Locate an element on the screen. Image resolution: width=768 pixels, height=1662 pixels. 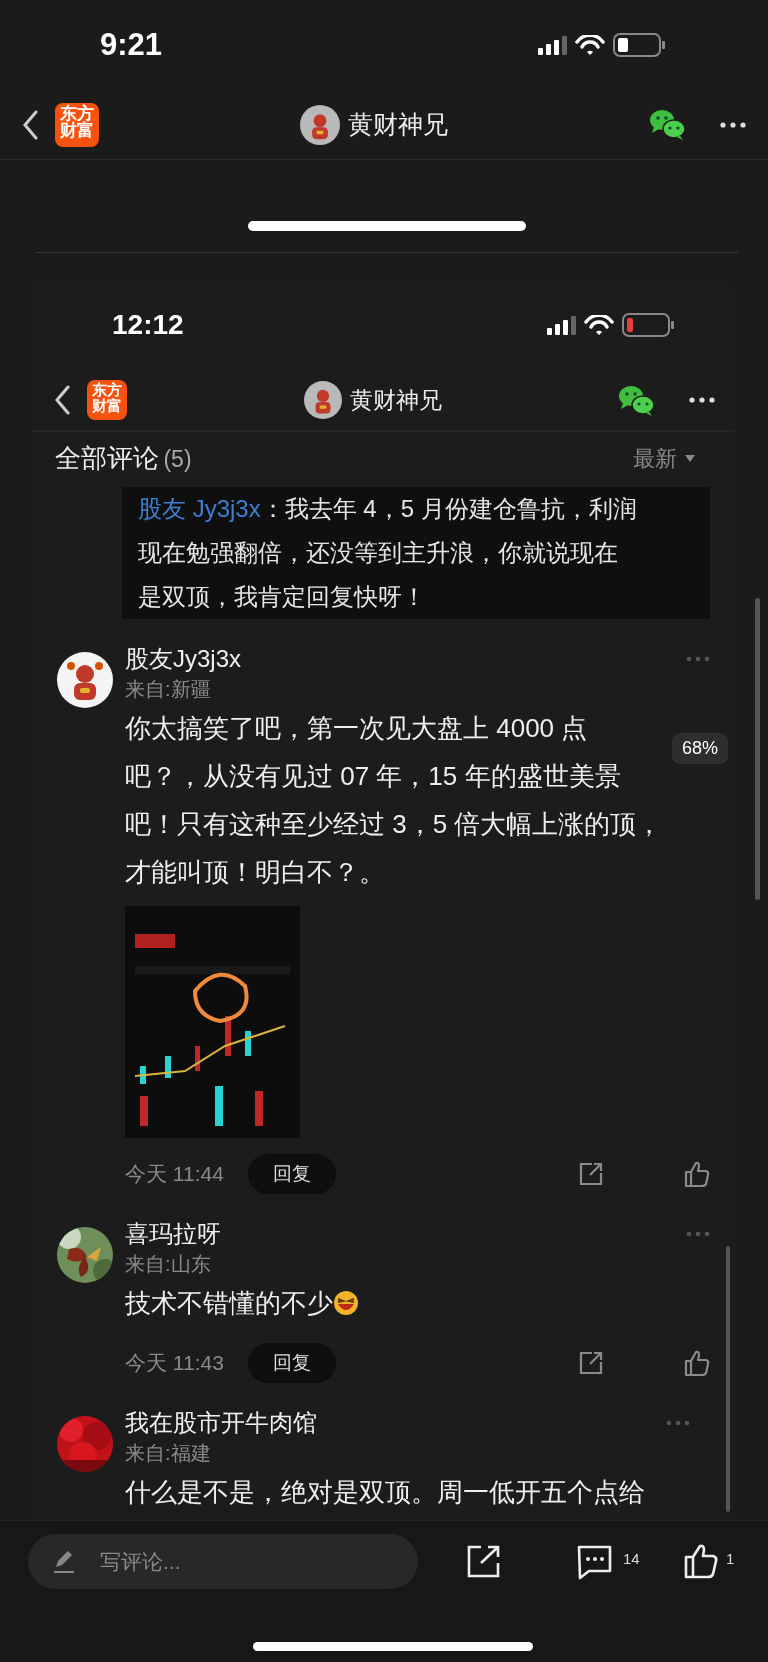
author-name: 我在股市开牛肉馆 is located at coordinates (221, 1423).